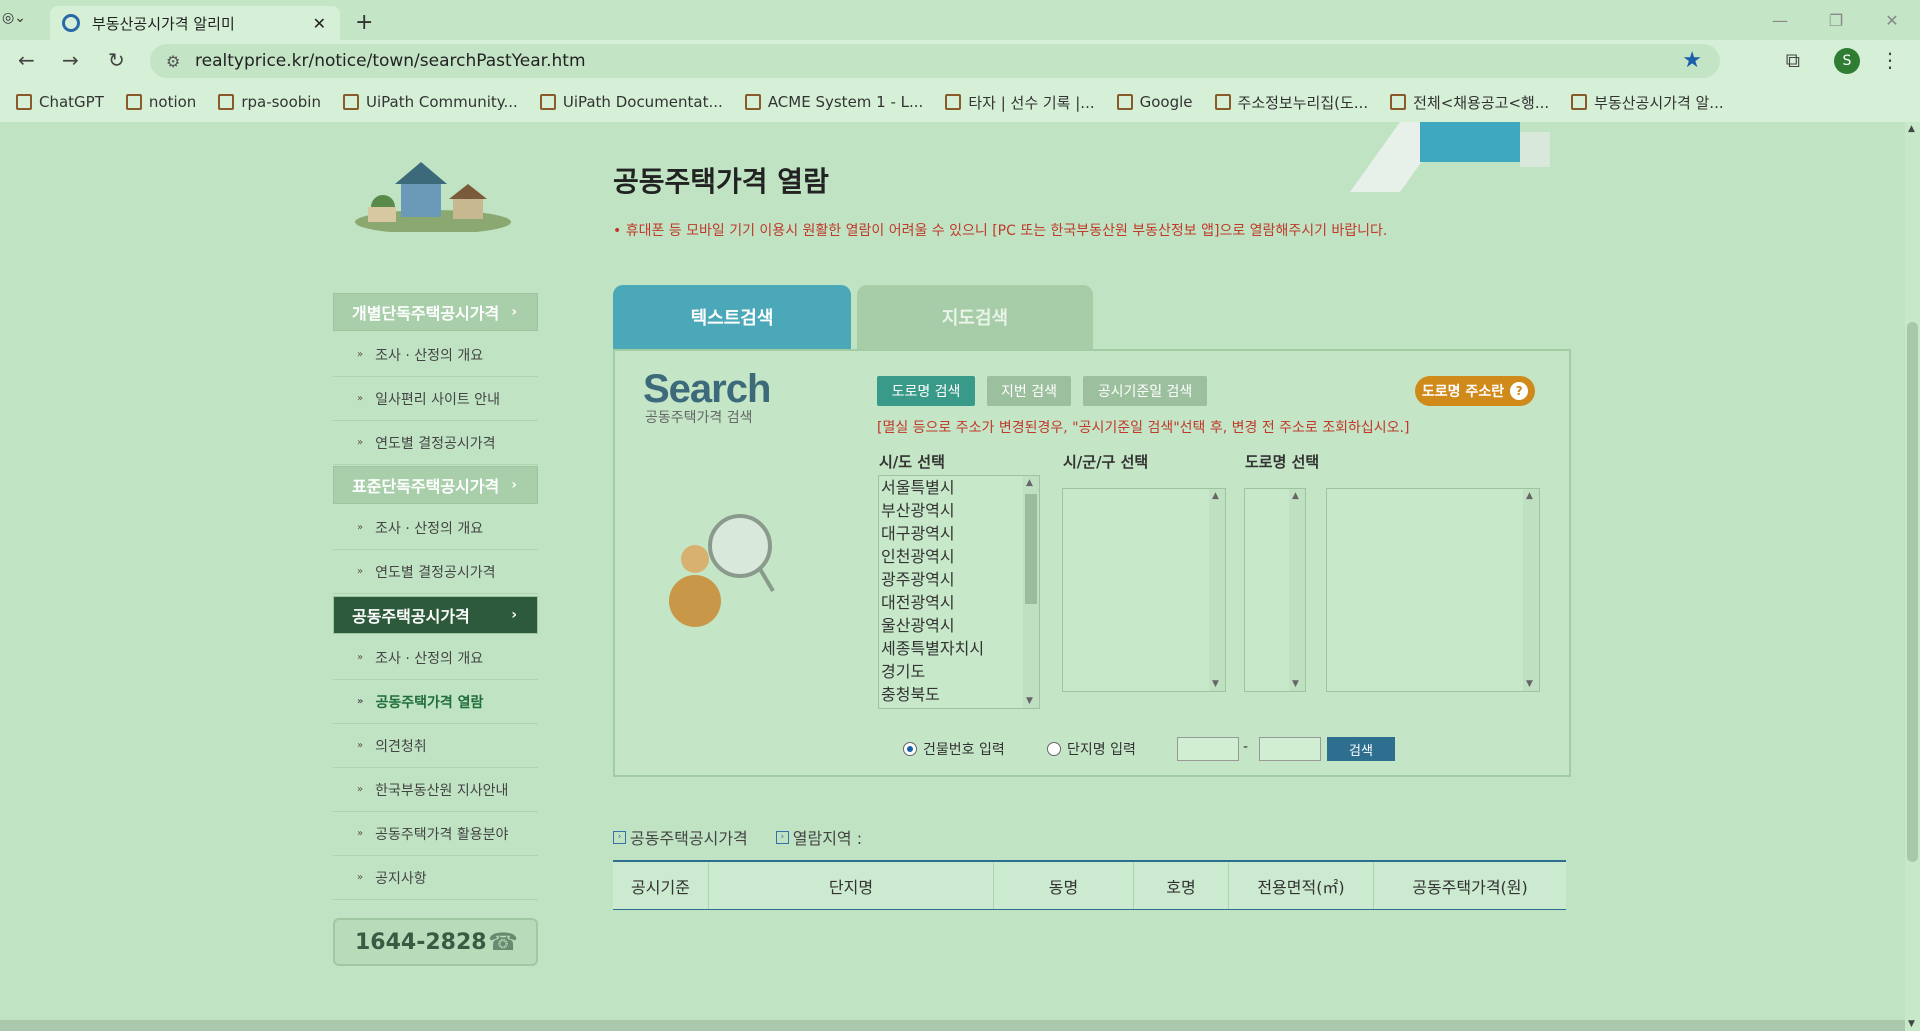 The height and width of the screenshot is (1031, 1920). What do you see at coordinates (503, 942) in the screenshot?
I see `phone-icon: ☎` at bounding box center [503, 942].